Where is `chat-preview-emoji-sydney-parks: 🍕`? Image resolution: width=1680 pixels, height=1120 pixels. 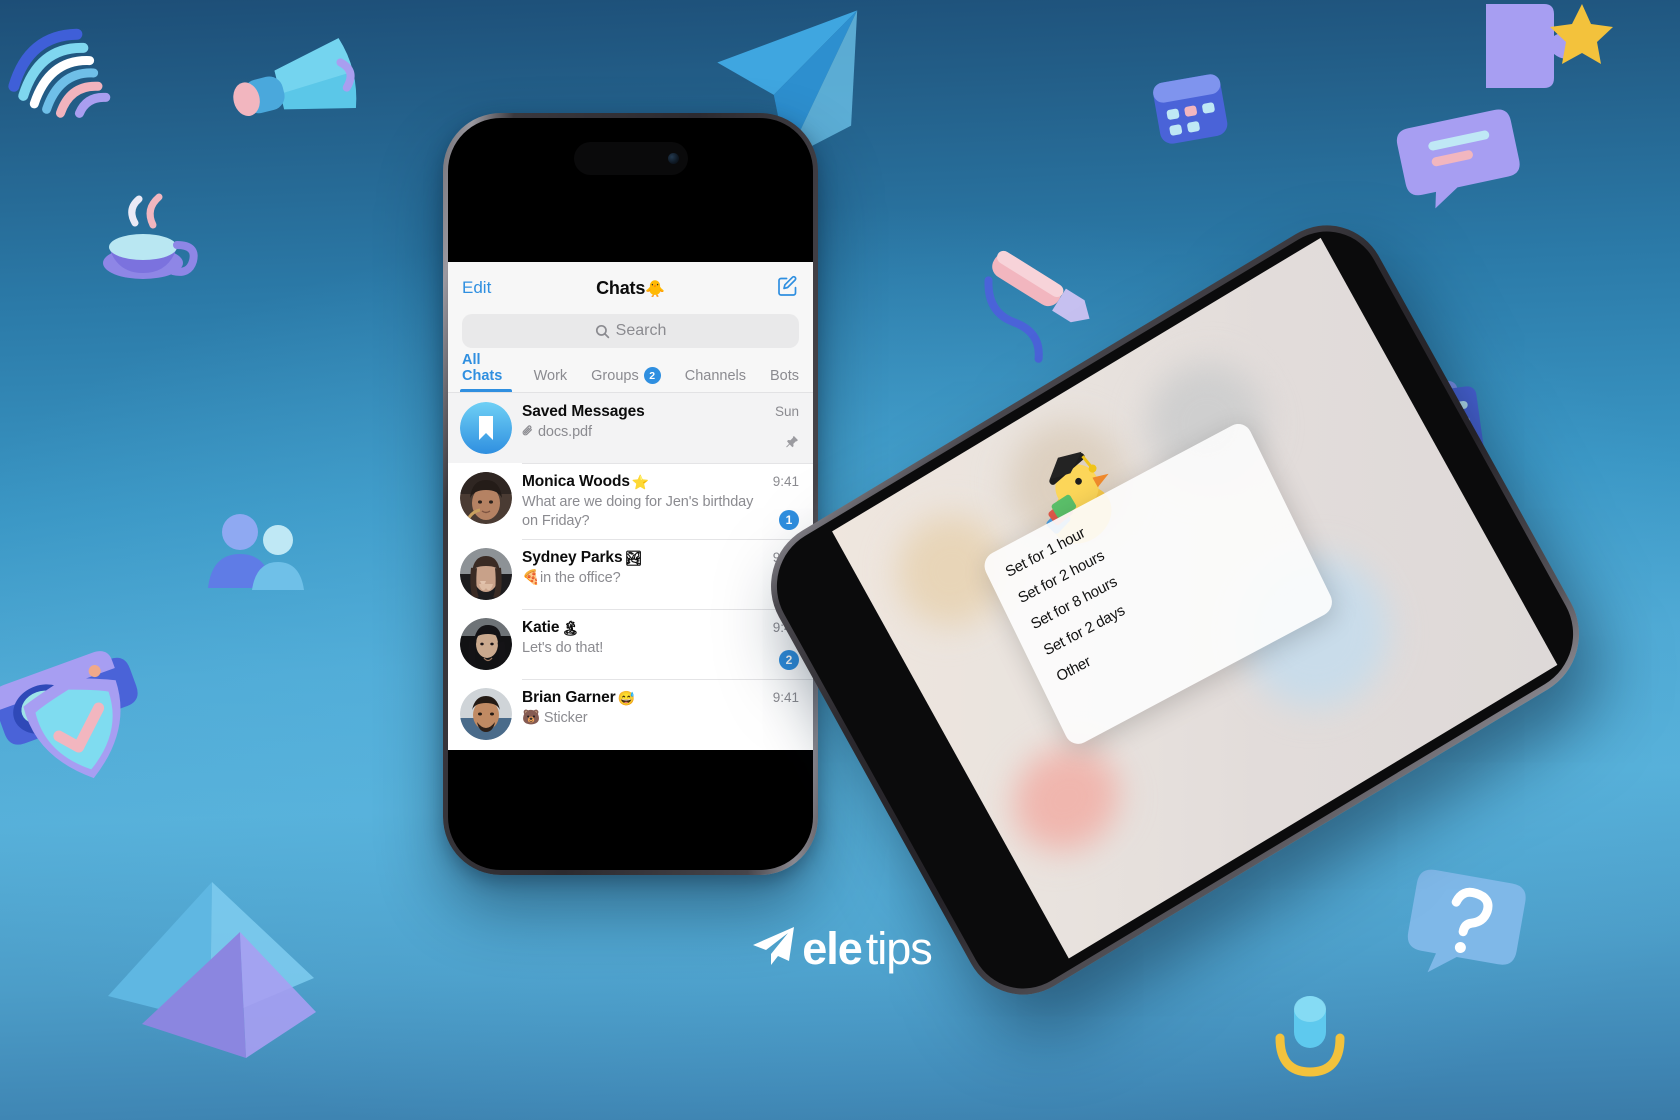
chat-preview-emoji-sydney-parks: 🍕 is located at coordinates (531, 578).